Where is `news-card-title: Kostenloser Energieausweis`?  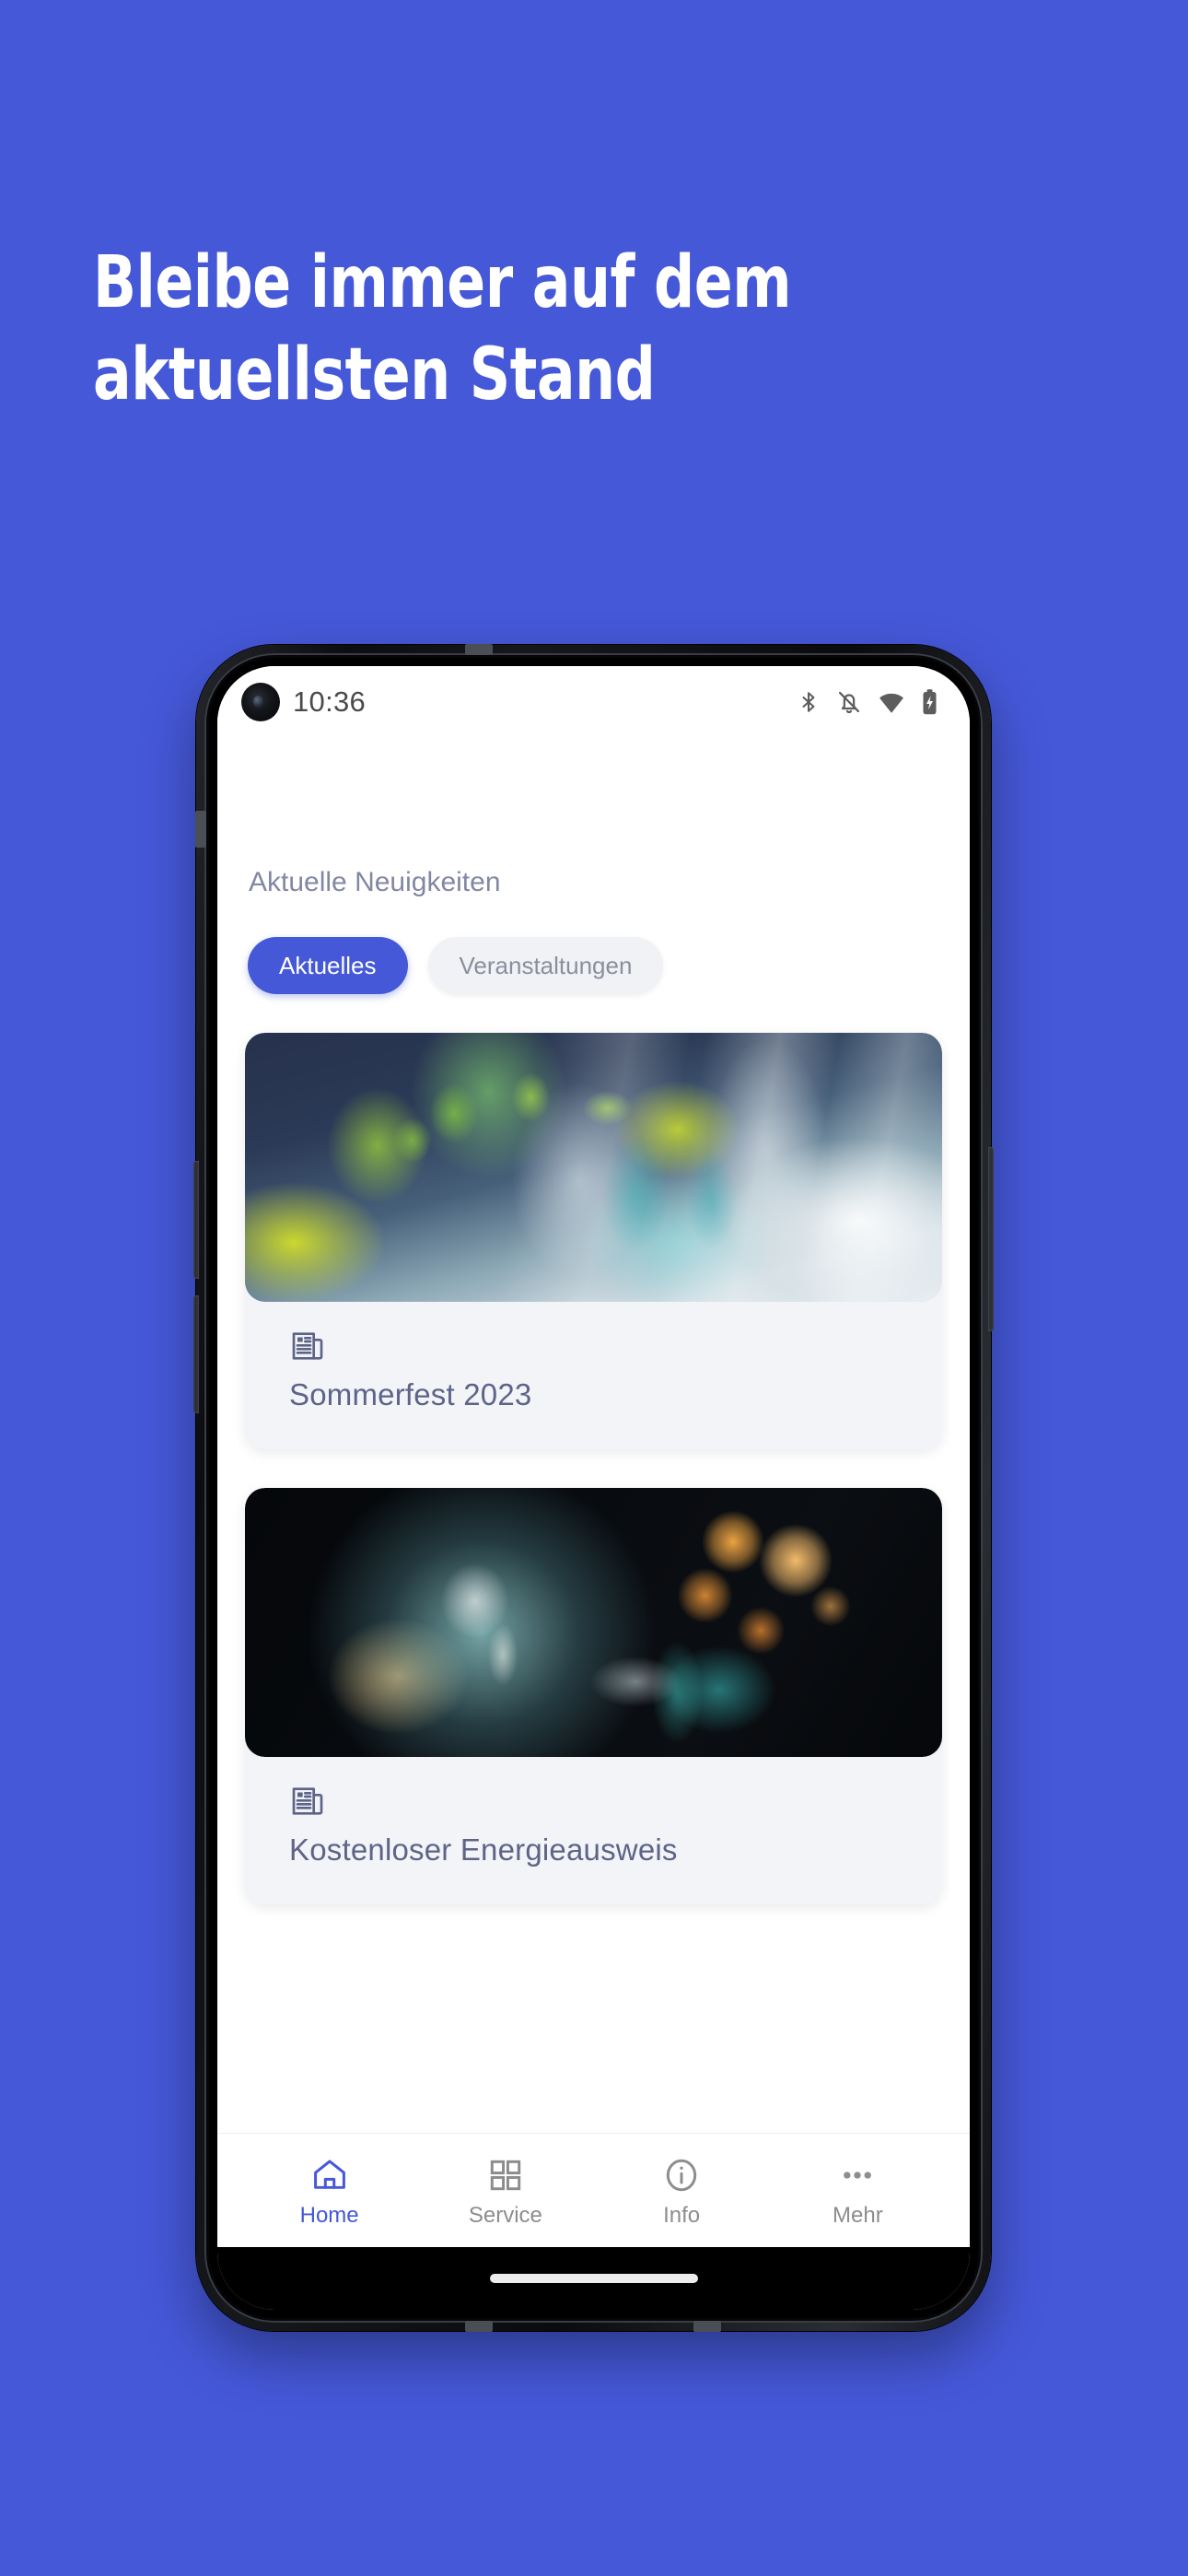
news-card-title: Kostenloser Energieausweis is located at coordinates (483, 1849).